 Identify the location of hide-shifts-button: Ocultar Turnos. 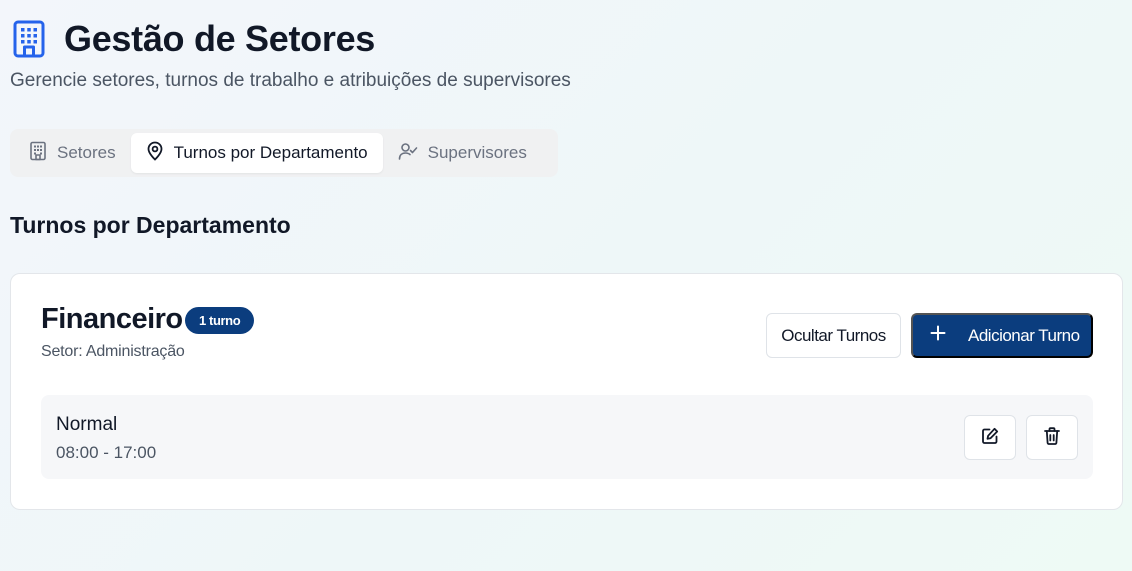
(833, 335).